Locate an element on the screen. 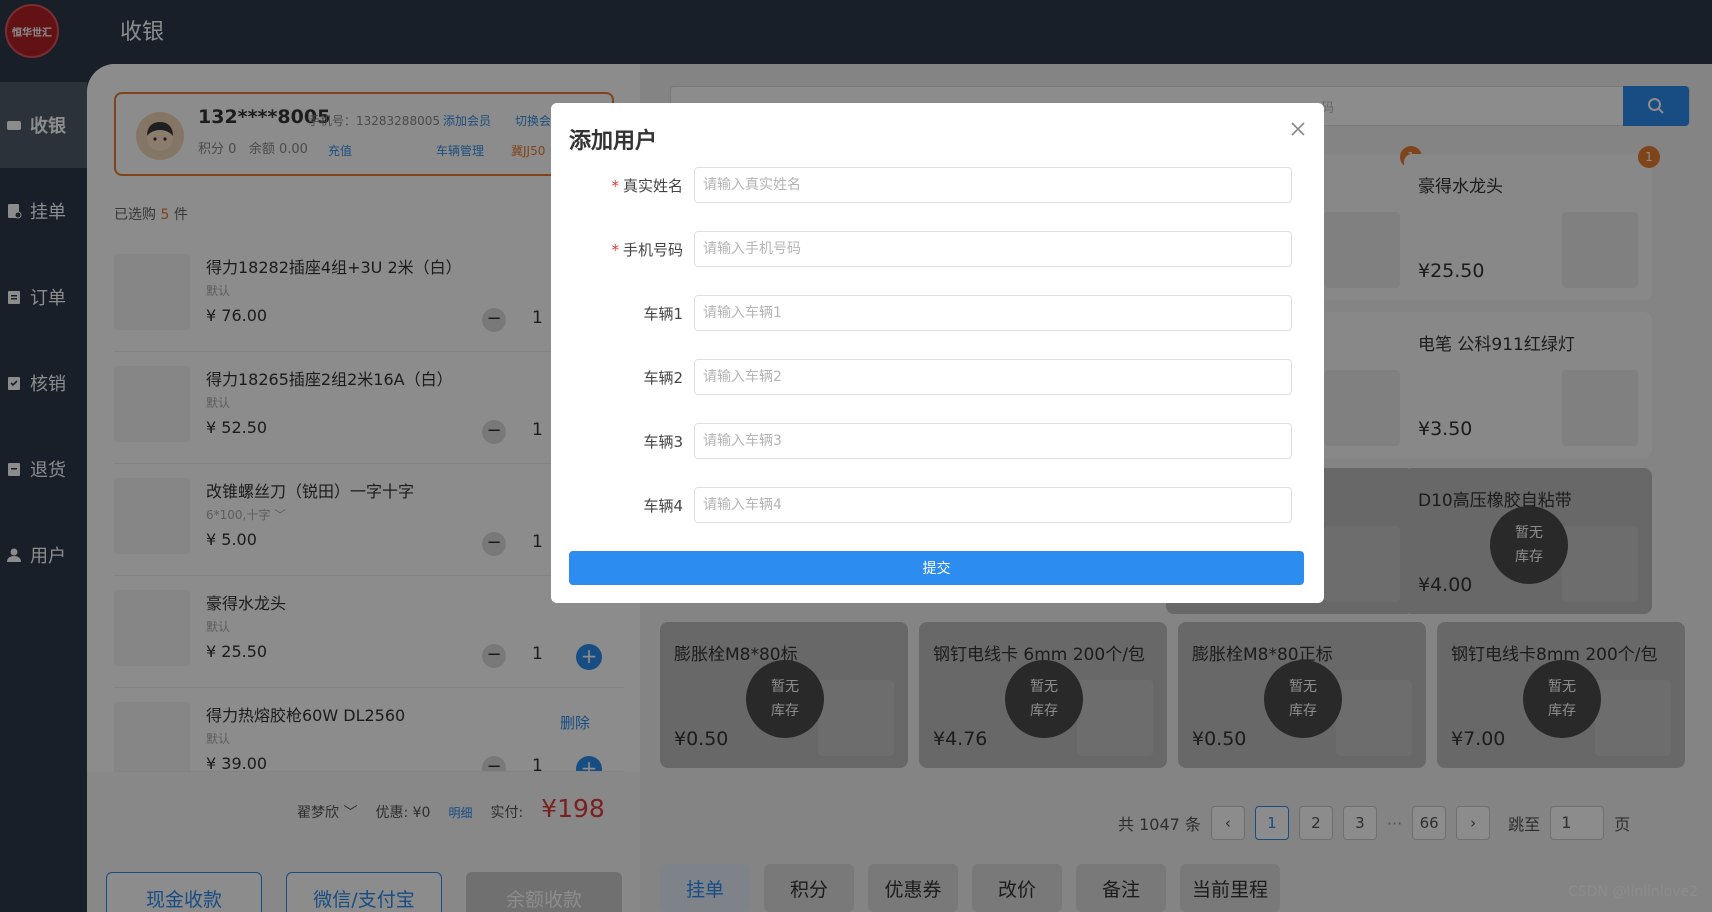  phone-field: * 手机号码 is located at coordinates (936, 249).